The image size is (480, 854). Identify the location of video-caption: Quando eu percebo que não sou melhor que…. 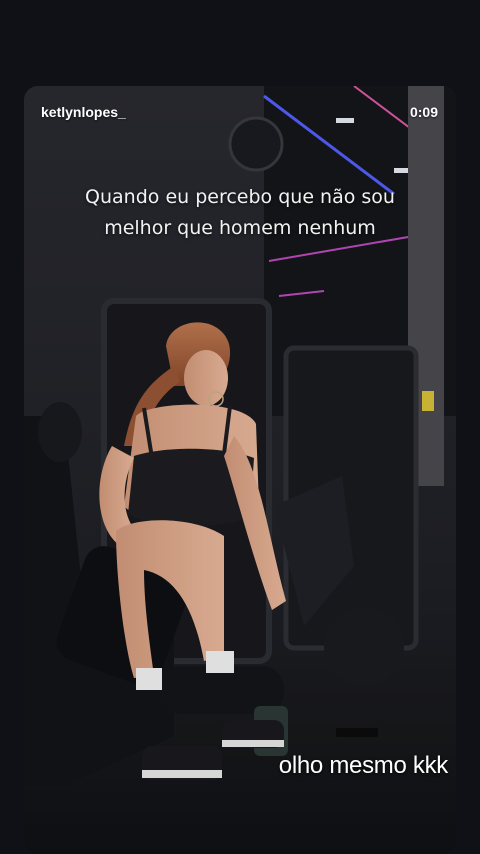
(240, 213).